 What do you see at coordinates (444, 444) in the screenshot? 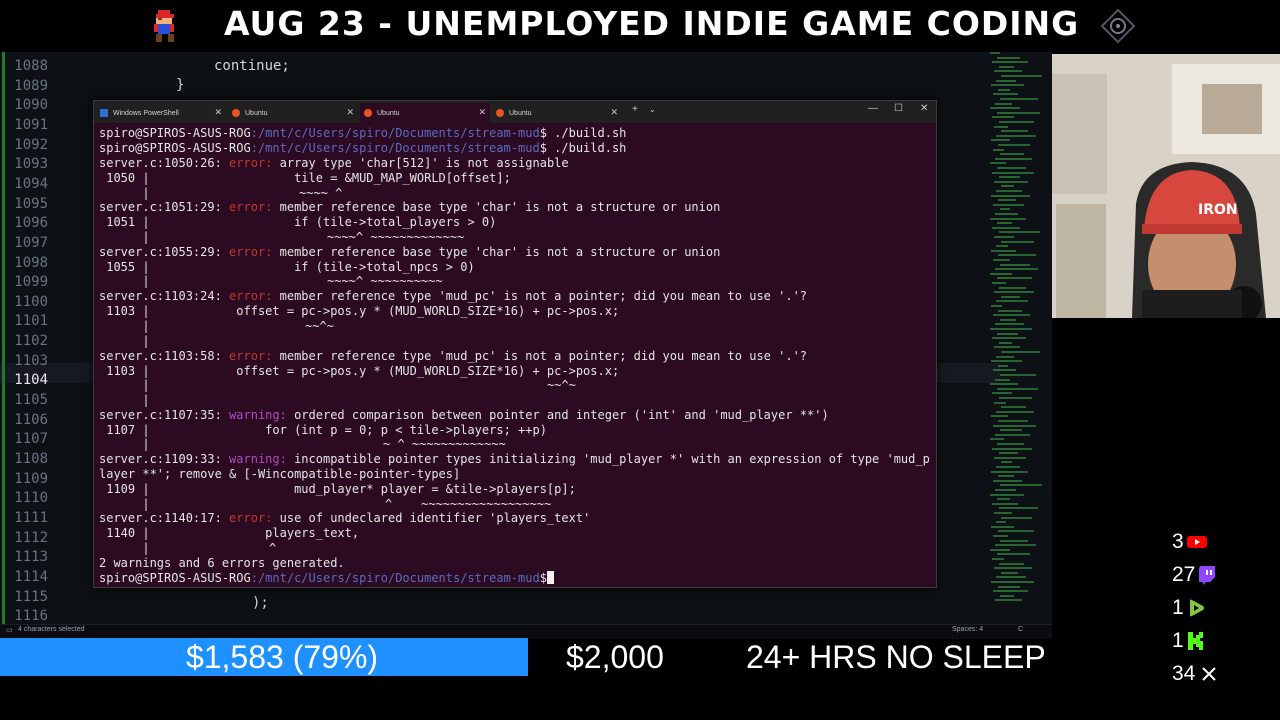
I see `caret-marker: ~ ^ ~~~~~~~~~~~~~` at bounding box center [444, 444].